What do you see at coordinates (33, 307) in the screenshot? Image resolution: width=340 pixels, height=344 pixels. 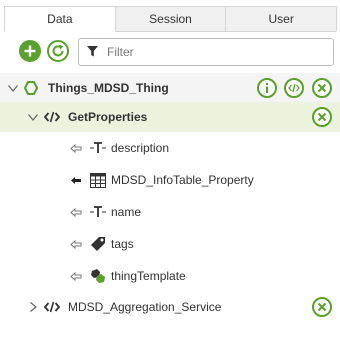 I see `chevron-right-icon` at bounding box center [33, 307].